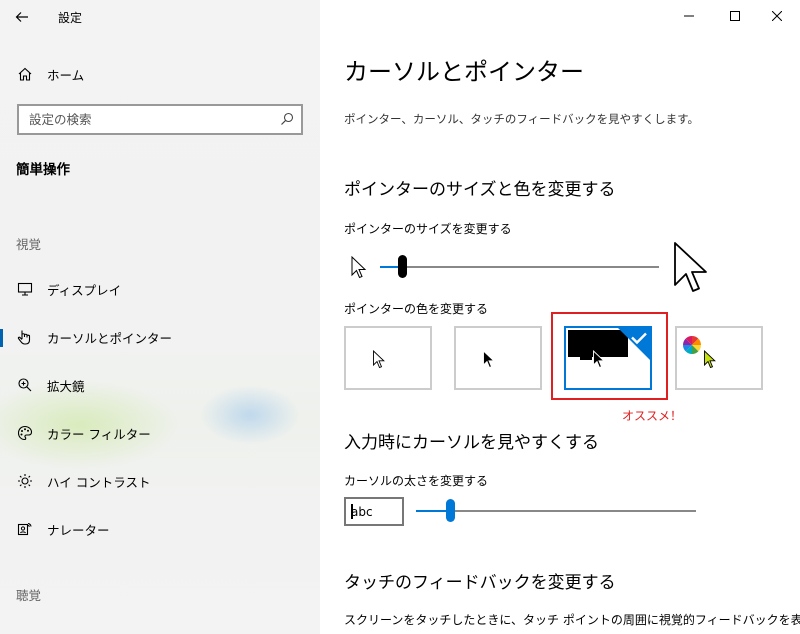 The height and width of the screenshot is (634, 800). What do you see at coordinates (287, 121) in the screenshot?
I see `search-icon` at bounding box center [287, 121].